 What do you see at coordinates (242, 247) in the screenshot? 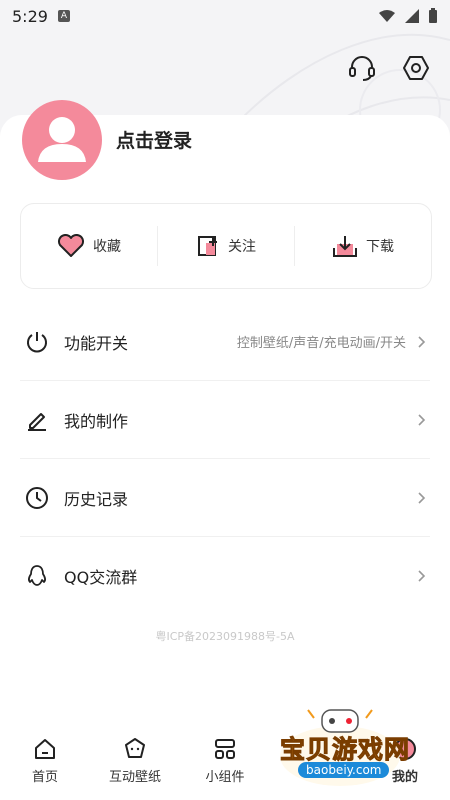
I see `follow-label: 关注` at bounding box center [242, 247].